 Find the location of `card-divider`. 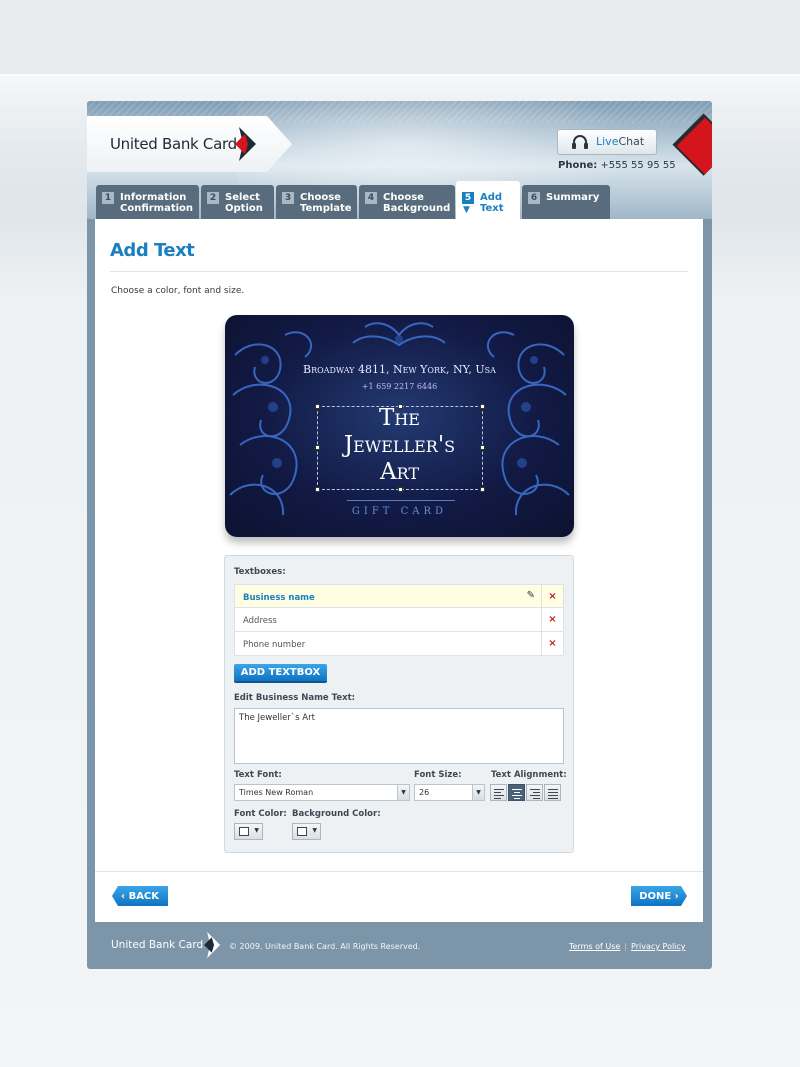

card-divider is located at coordinates (401, 500).